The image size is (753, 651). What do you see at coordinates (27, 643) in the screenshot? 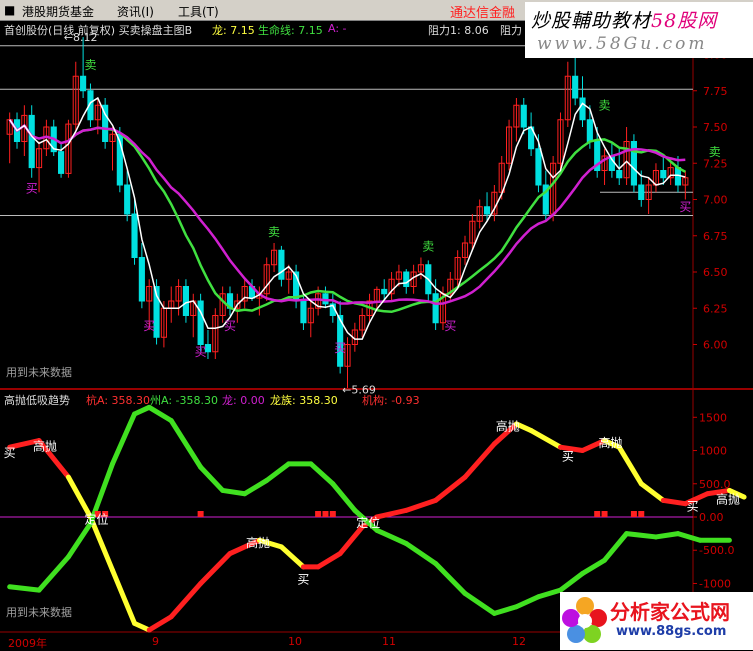
I see `date-label-year: 2009年` at bounding box center [27, 643].